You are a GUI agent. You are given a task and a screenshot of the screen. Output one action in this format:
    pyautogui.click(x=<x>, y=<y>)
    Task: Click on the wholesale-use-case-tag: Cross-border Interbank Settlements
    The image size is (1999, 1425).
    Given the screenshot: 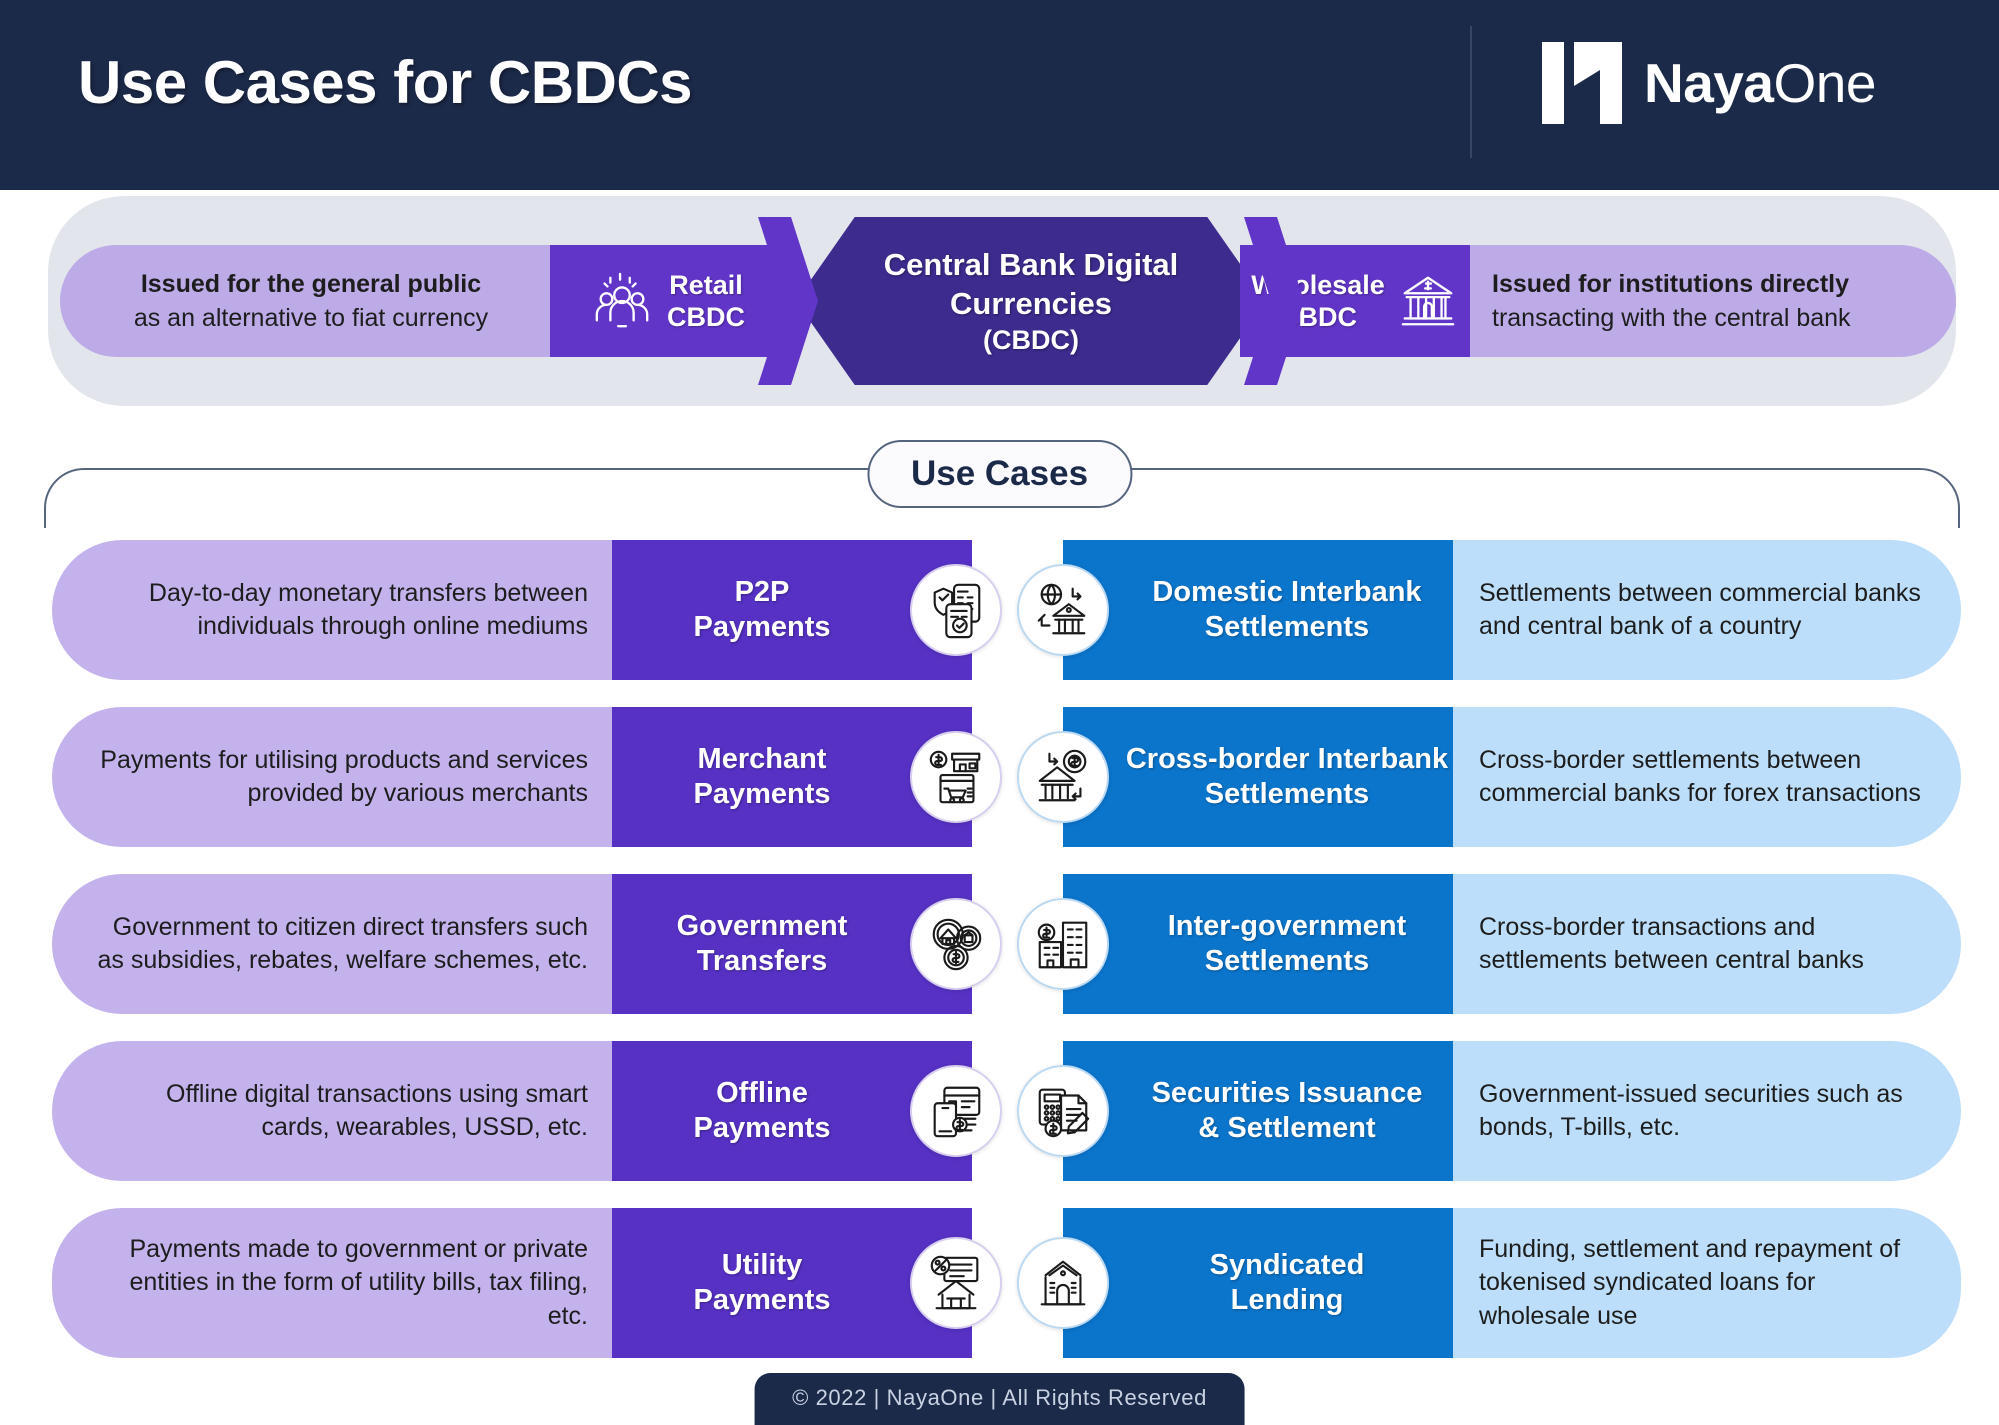 What is the action you would take?
    pyautogui.click(x=1258, y=777)
    